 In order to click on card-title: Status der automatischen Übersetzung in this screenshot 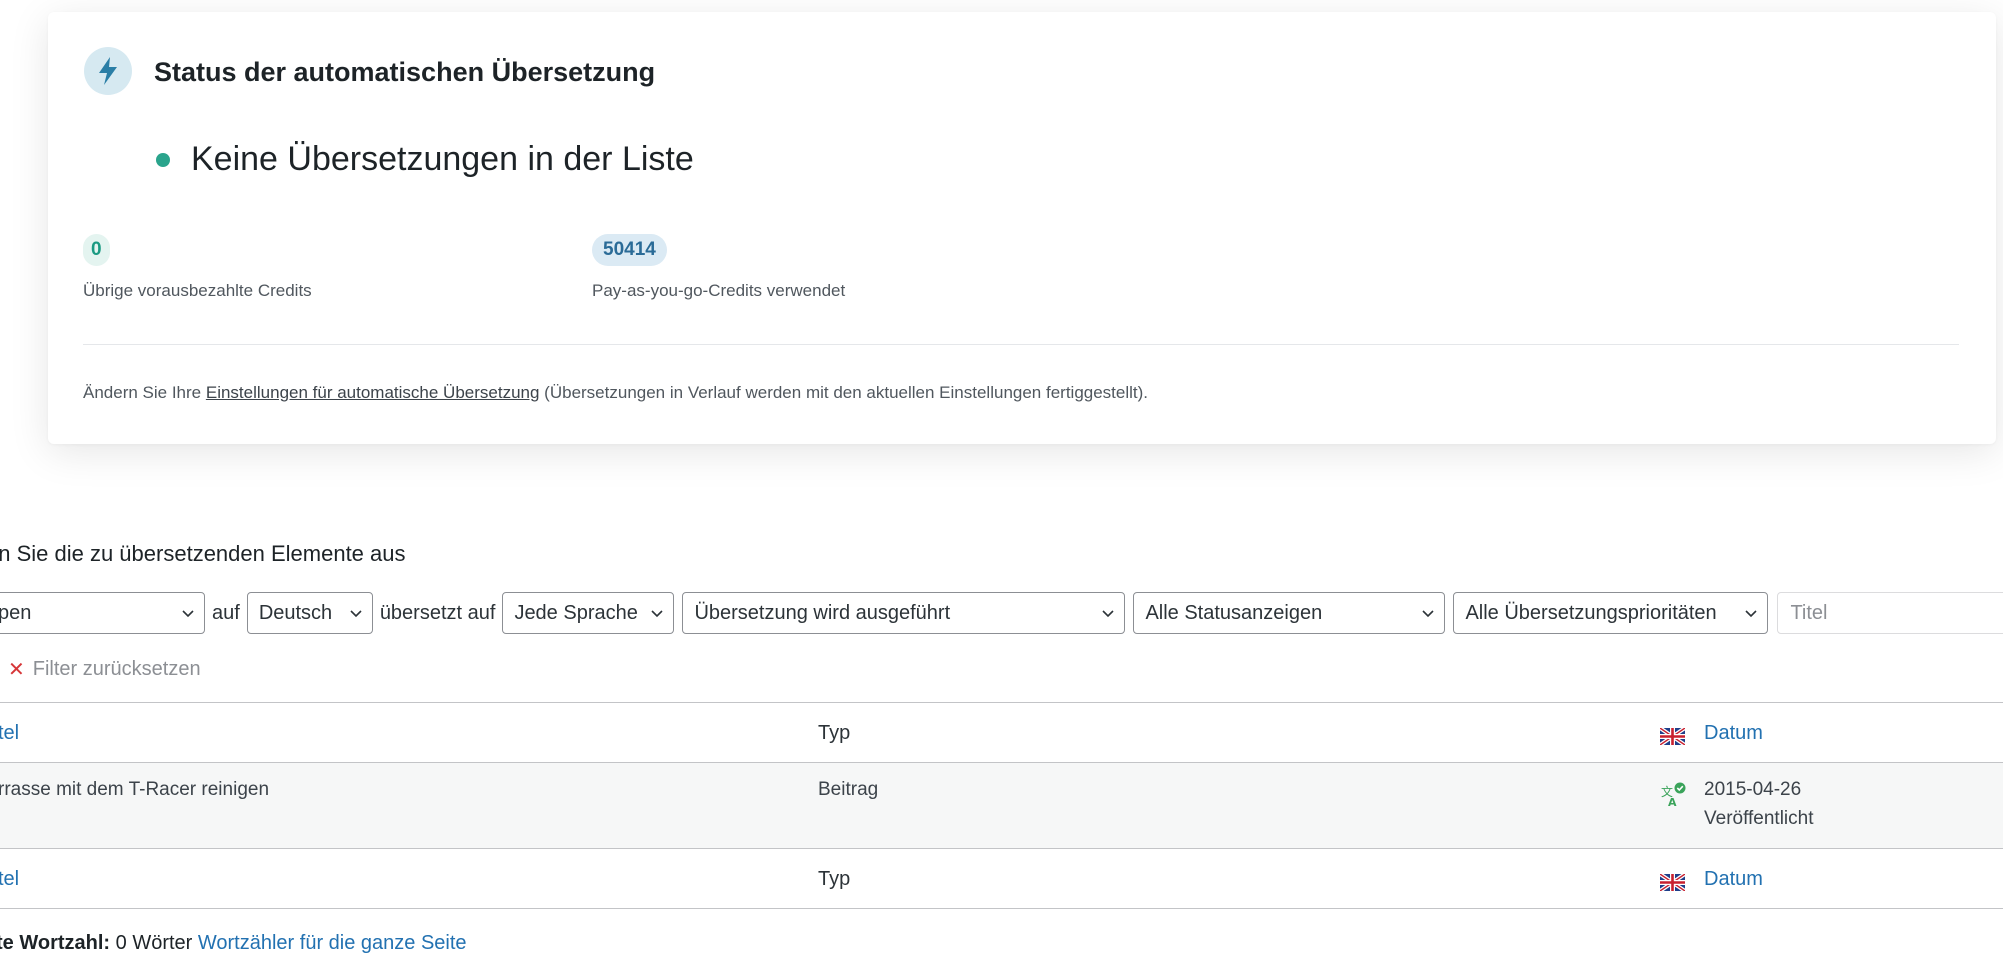, I will do `click(405, 72)`.